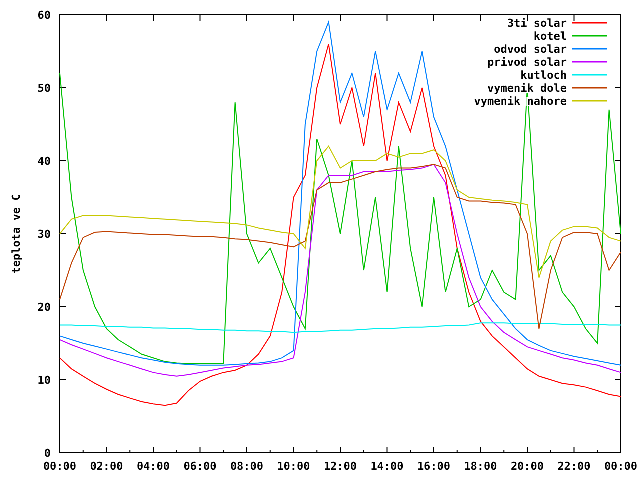  What do you see at coordinates (341, 466) in the screenshot?
I see `x-tick-label: 12:00` at bounding box center [341, 466].